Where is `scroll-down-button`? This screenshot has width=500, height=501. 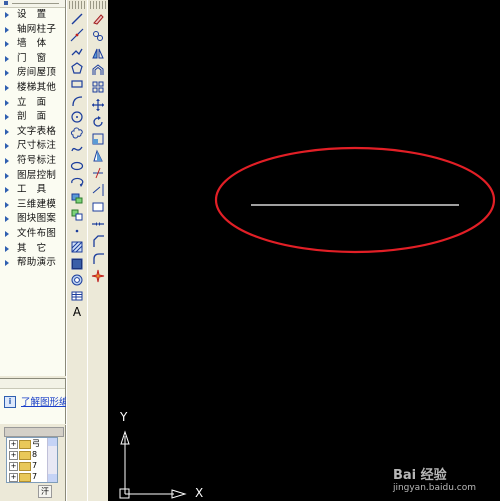
scroll-down-button is located at coordinates (52, 478).